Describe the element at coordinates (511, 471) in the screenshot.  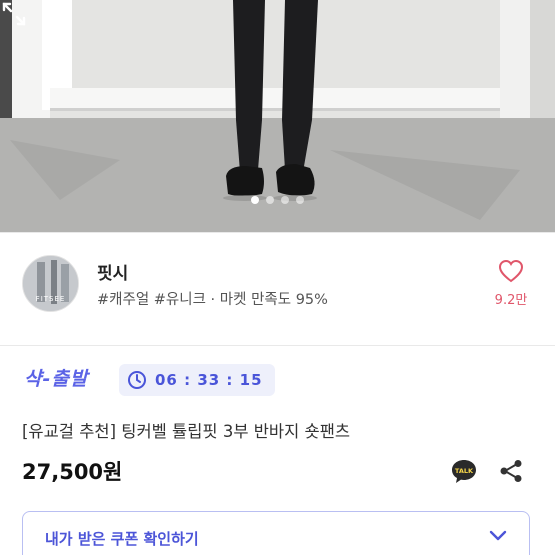
I see `share-icon` at that location.